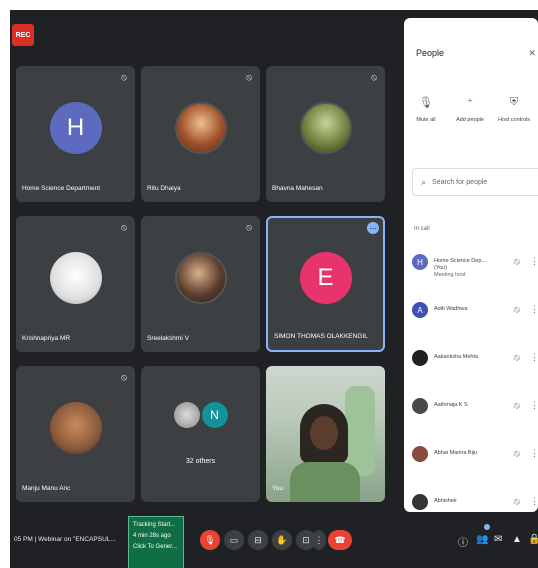 The width and height of the screenshot is (538, 568). I want to click on mute-all-button: 🎙 Mute all, so click(426, 109).